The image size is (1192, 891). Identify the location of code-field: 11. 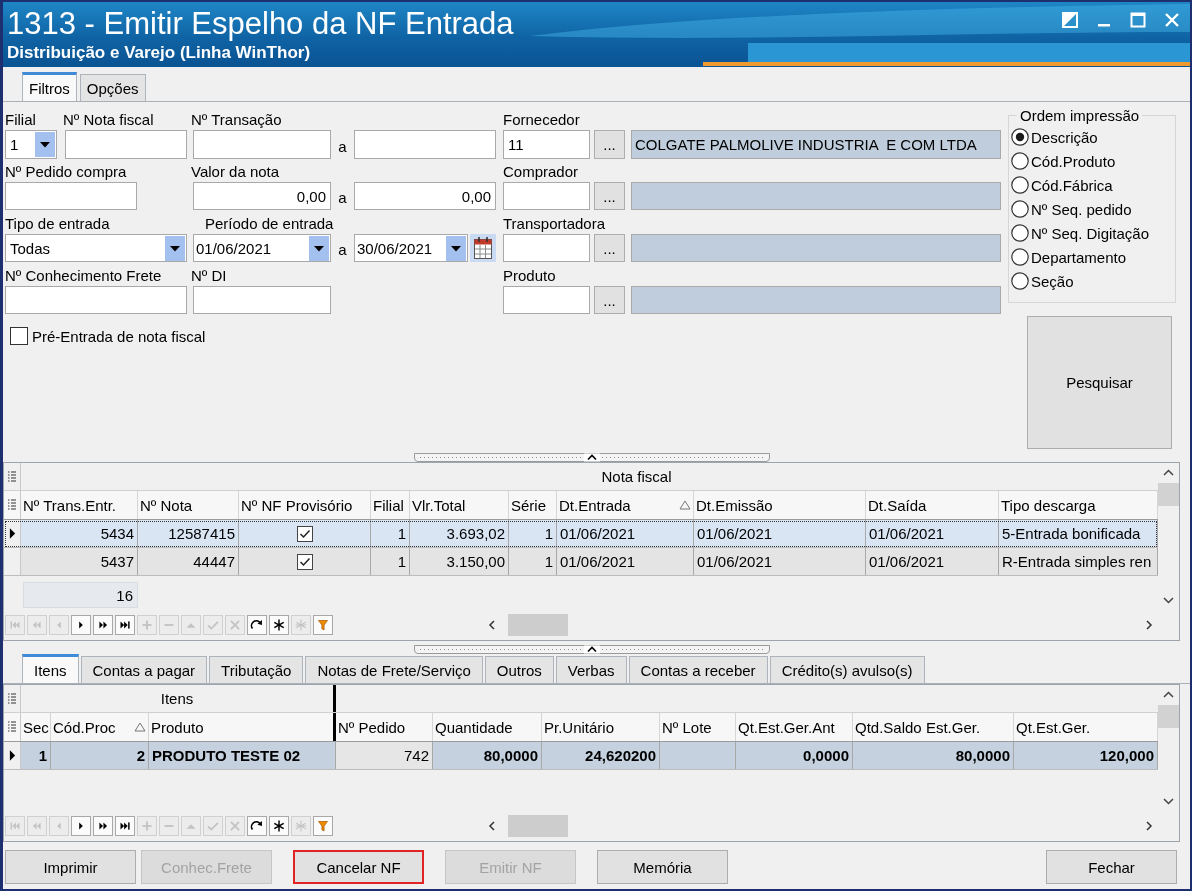
(546, 144).